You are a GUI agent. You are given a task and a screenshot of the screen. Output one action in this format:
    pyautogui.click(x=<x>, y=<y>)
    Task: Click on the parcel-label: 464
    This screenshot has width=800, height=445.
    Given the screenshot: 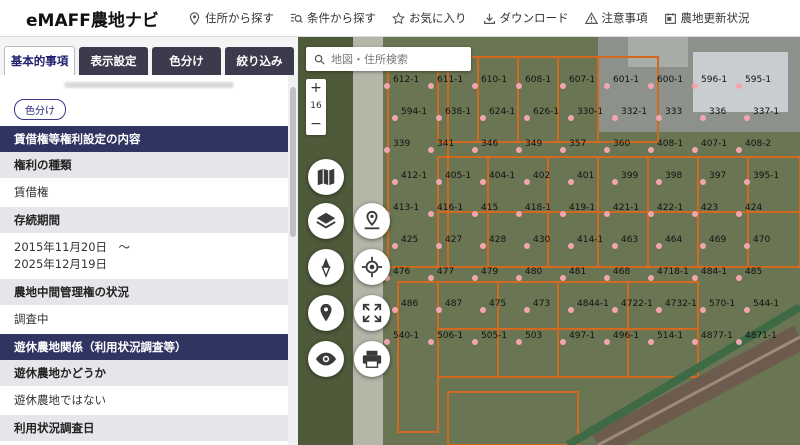 What is the action you would take?
    pyautogui.click(x=673, y=240)
    